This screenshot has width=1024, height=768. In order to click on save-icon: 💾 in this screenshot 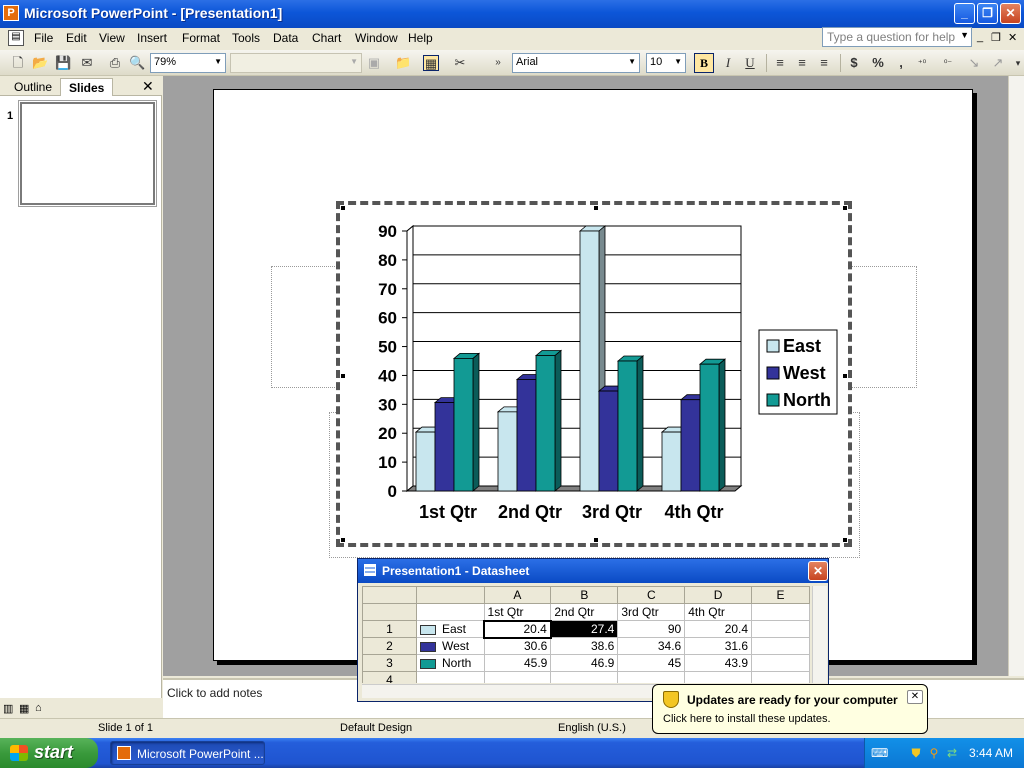, I will do `click(63, 63)`.